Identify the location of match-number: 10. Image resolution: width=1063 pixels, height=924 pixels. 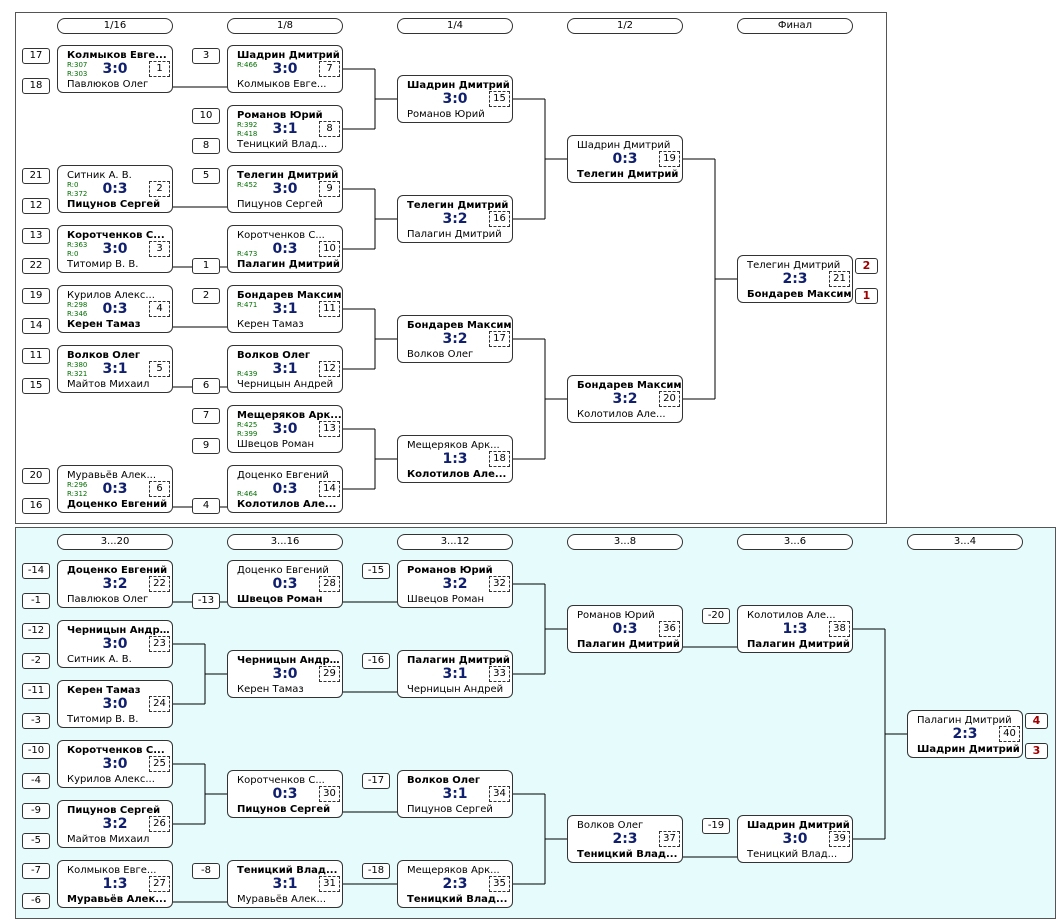
(329, 249).